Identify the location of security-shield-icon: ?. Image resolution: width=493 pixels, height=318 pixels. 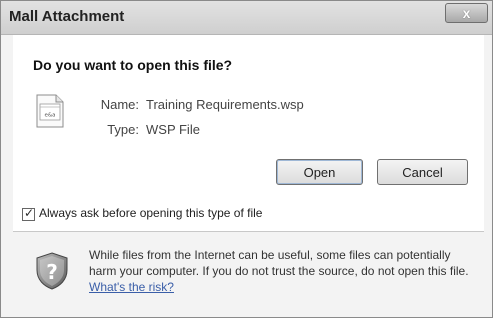
(52, 271).